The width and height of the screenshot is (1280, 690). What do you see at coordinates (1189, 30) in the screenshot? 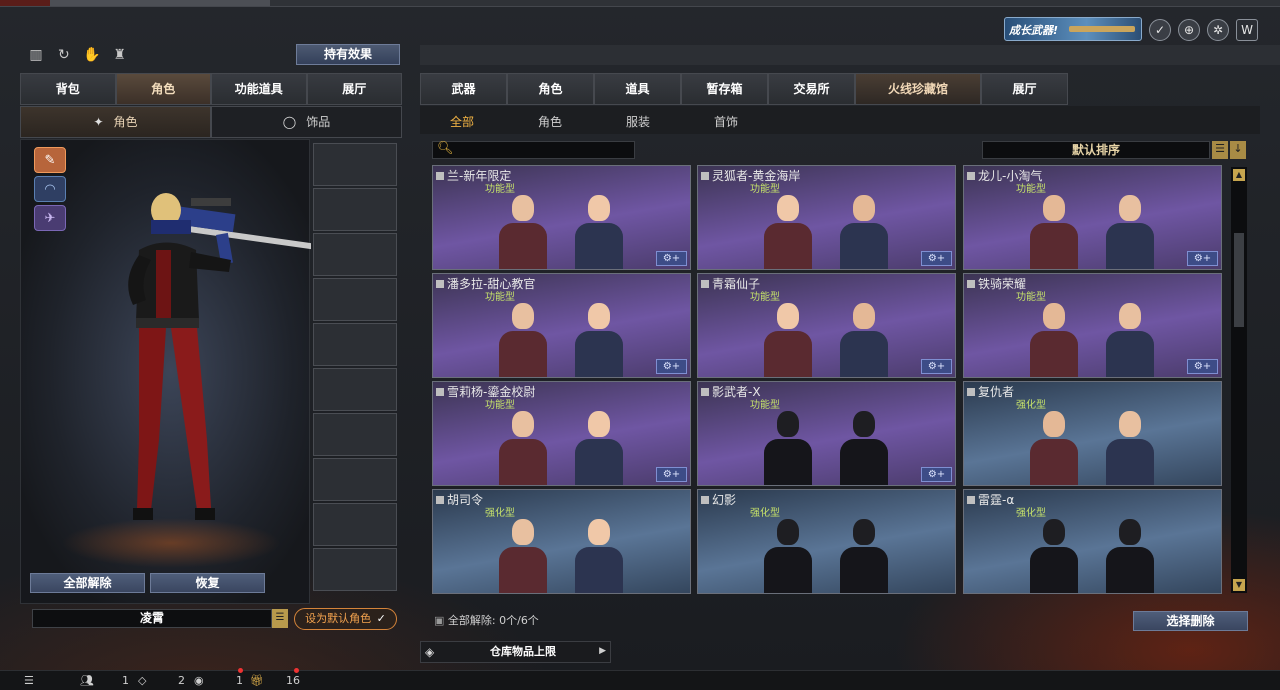
I see `crosshair-icon: ⊕` at bounding box center [1189, 30].